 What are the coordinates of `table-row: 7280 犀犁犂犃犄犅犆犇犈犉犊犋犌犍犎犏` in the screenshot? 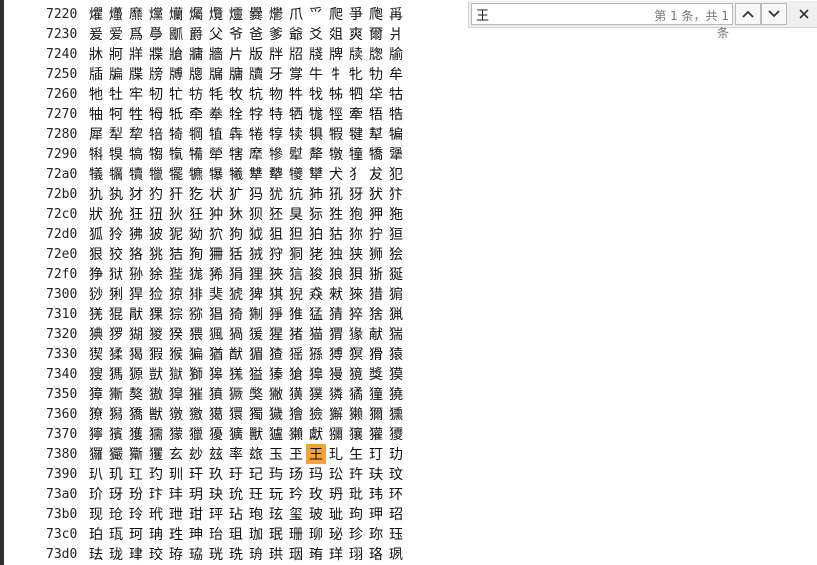 It's located at (226, 134).